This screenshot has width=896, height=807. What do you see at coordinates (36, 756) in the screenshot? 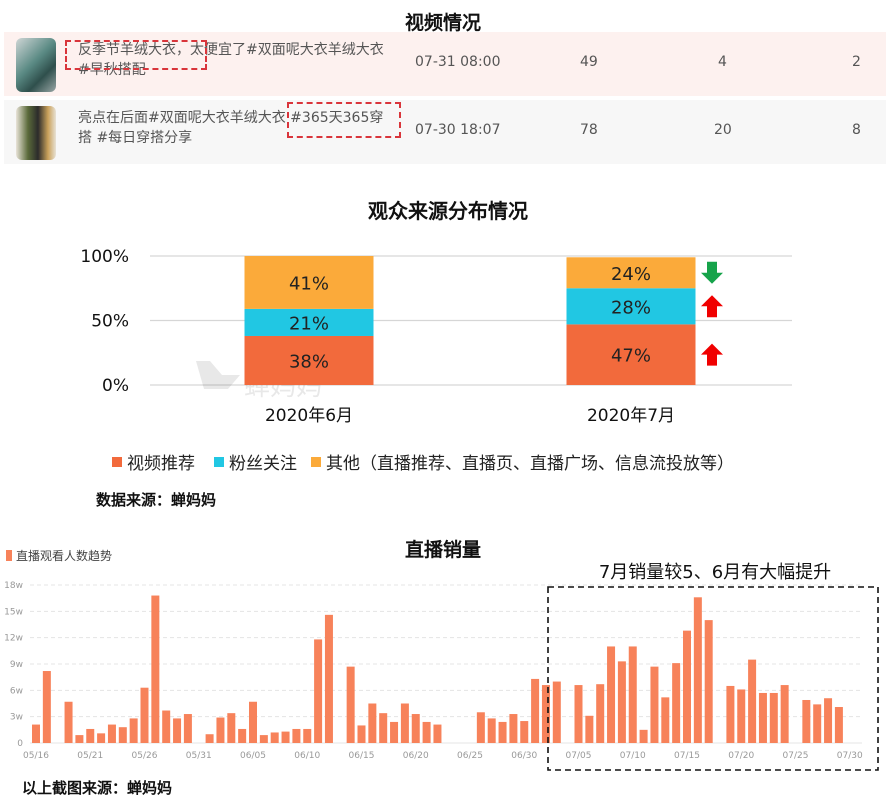
I see `x-tick-label: 05/16` at bounding box center [36, 756].